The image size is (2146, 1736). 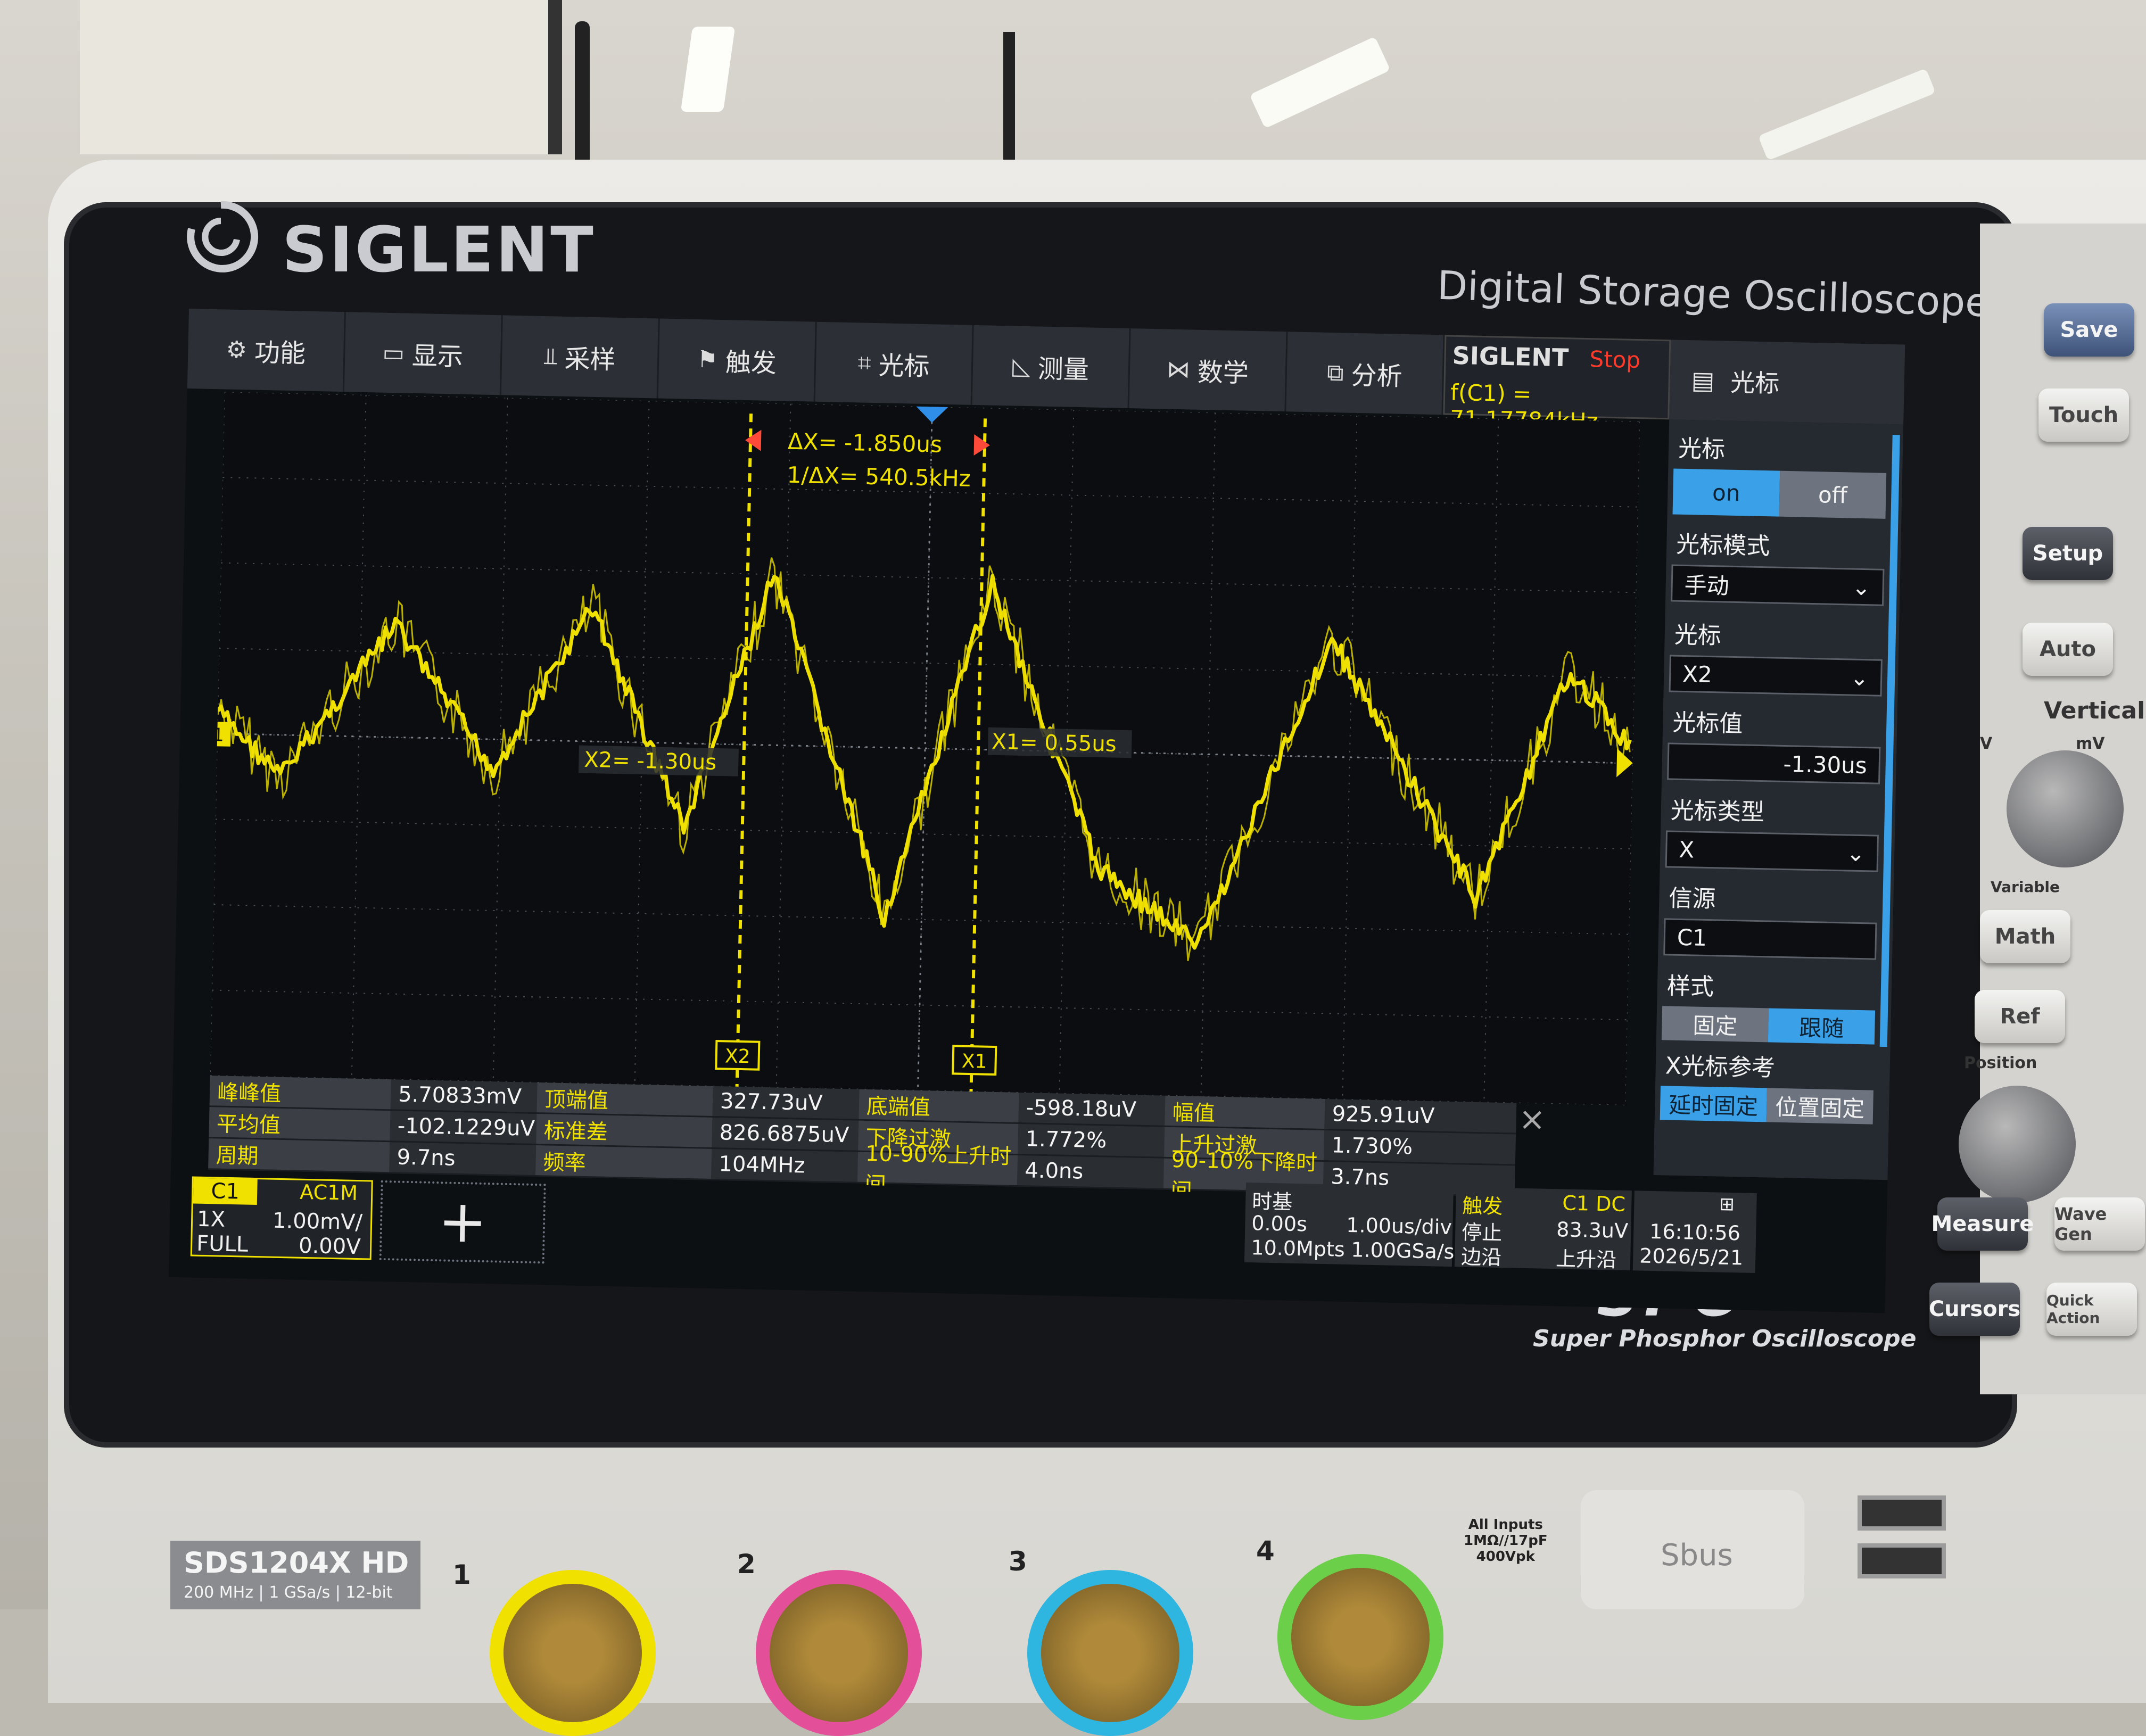 What do you see at coordinates (1774, 763) in the screenshot?
I see `cursor-value-input: -1.30us` at bounding box center [1774, 763].